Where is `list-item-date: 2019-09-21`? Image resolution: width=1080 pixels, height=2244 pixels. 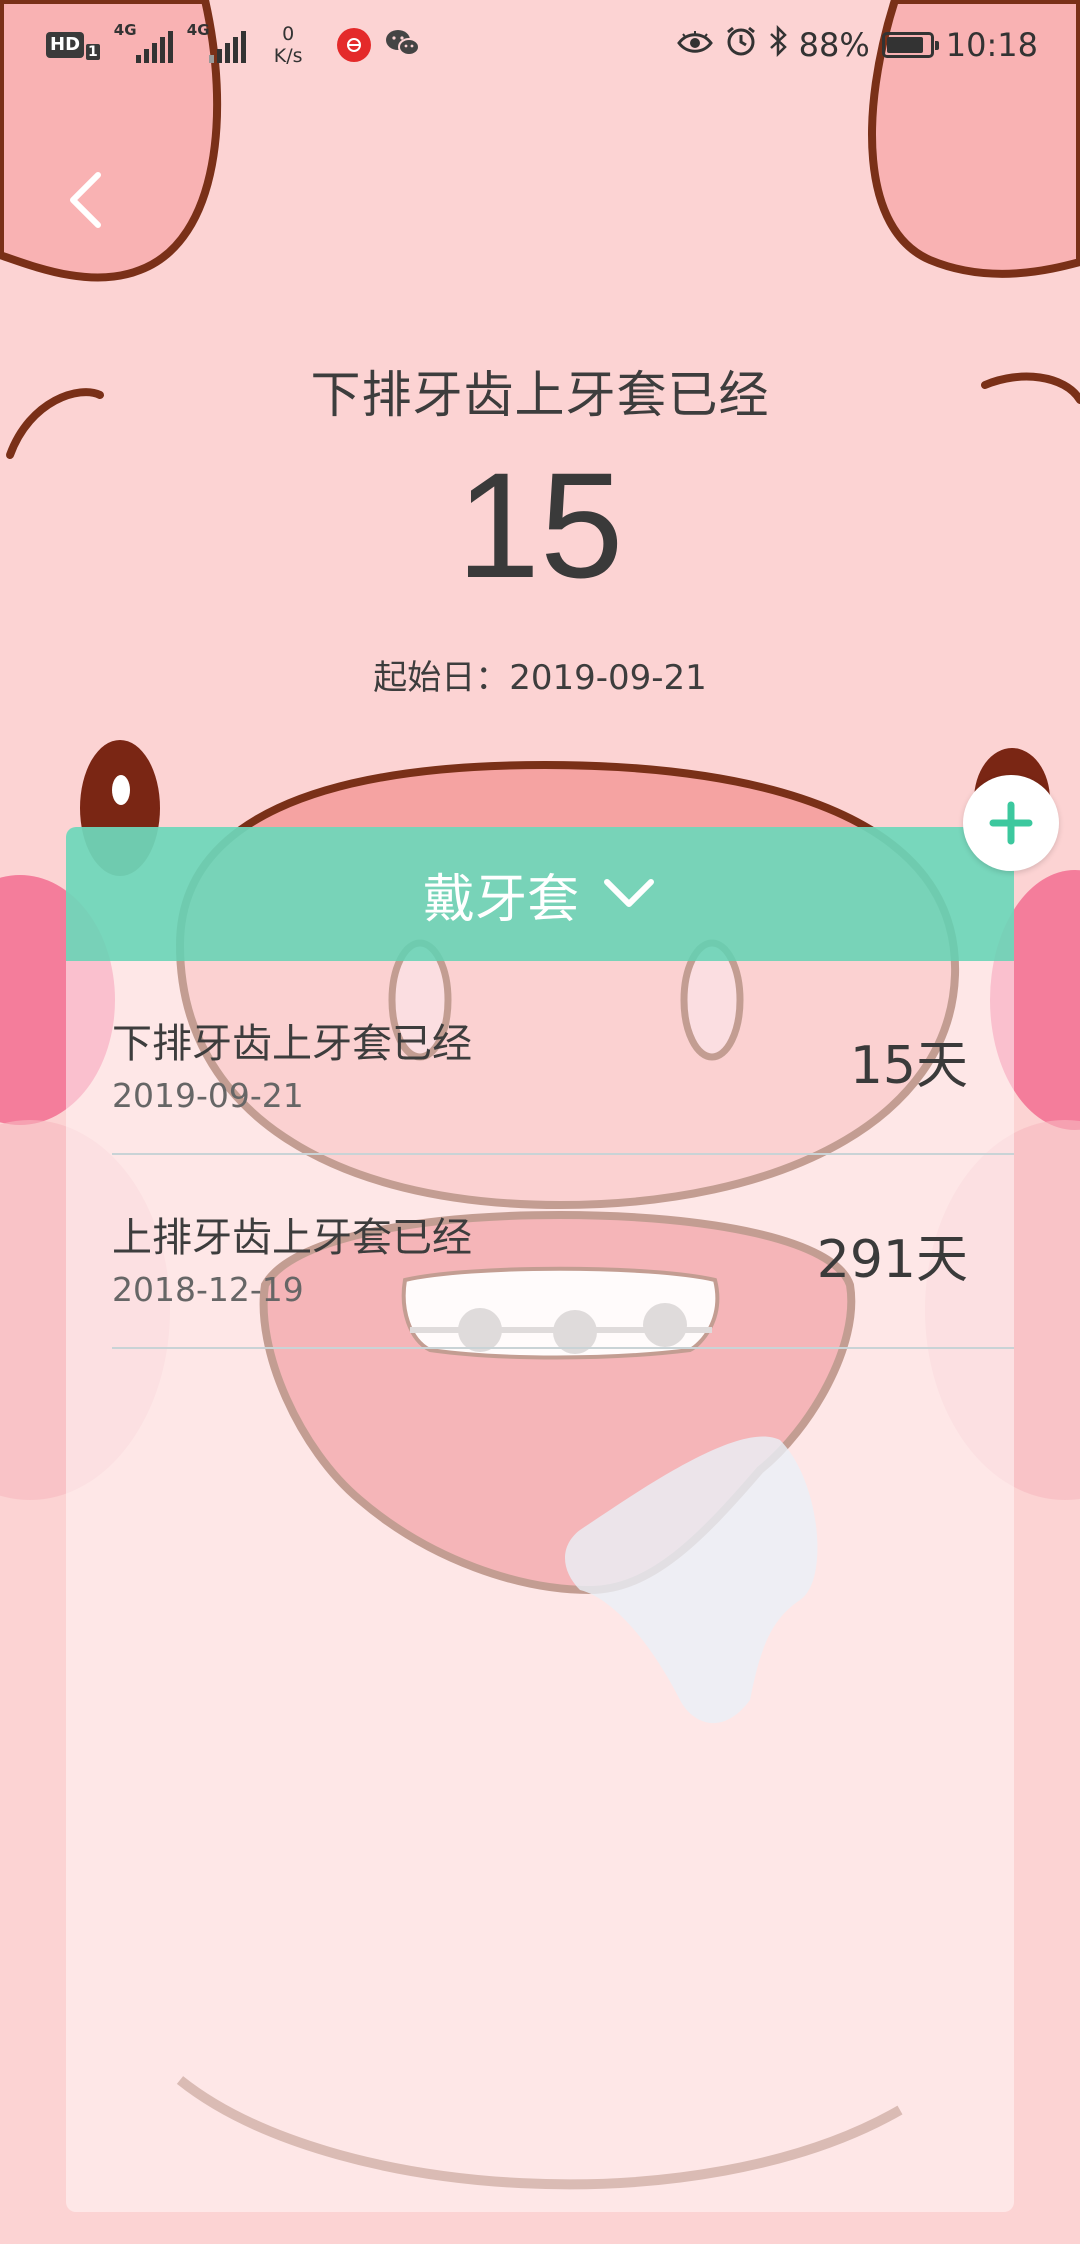 list-item-date: 2019-09-21 is located at coordinates (208, 1095).